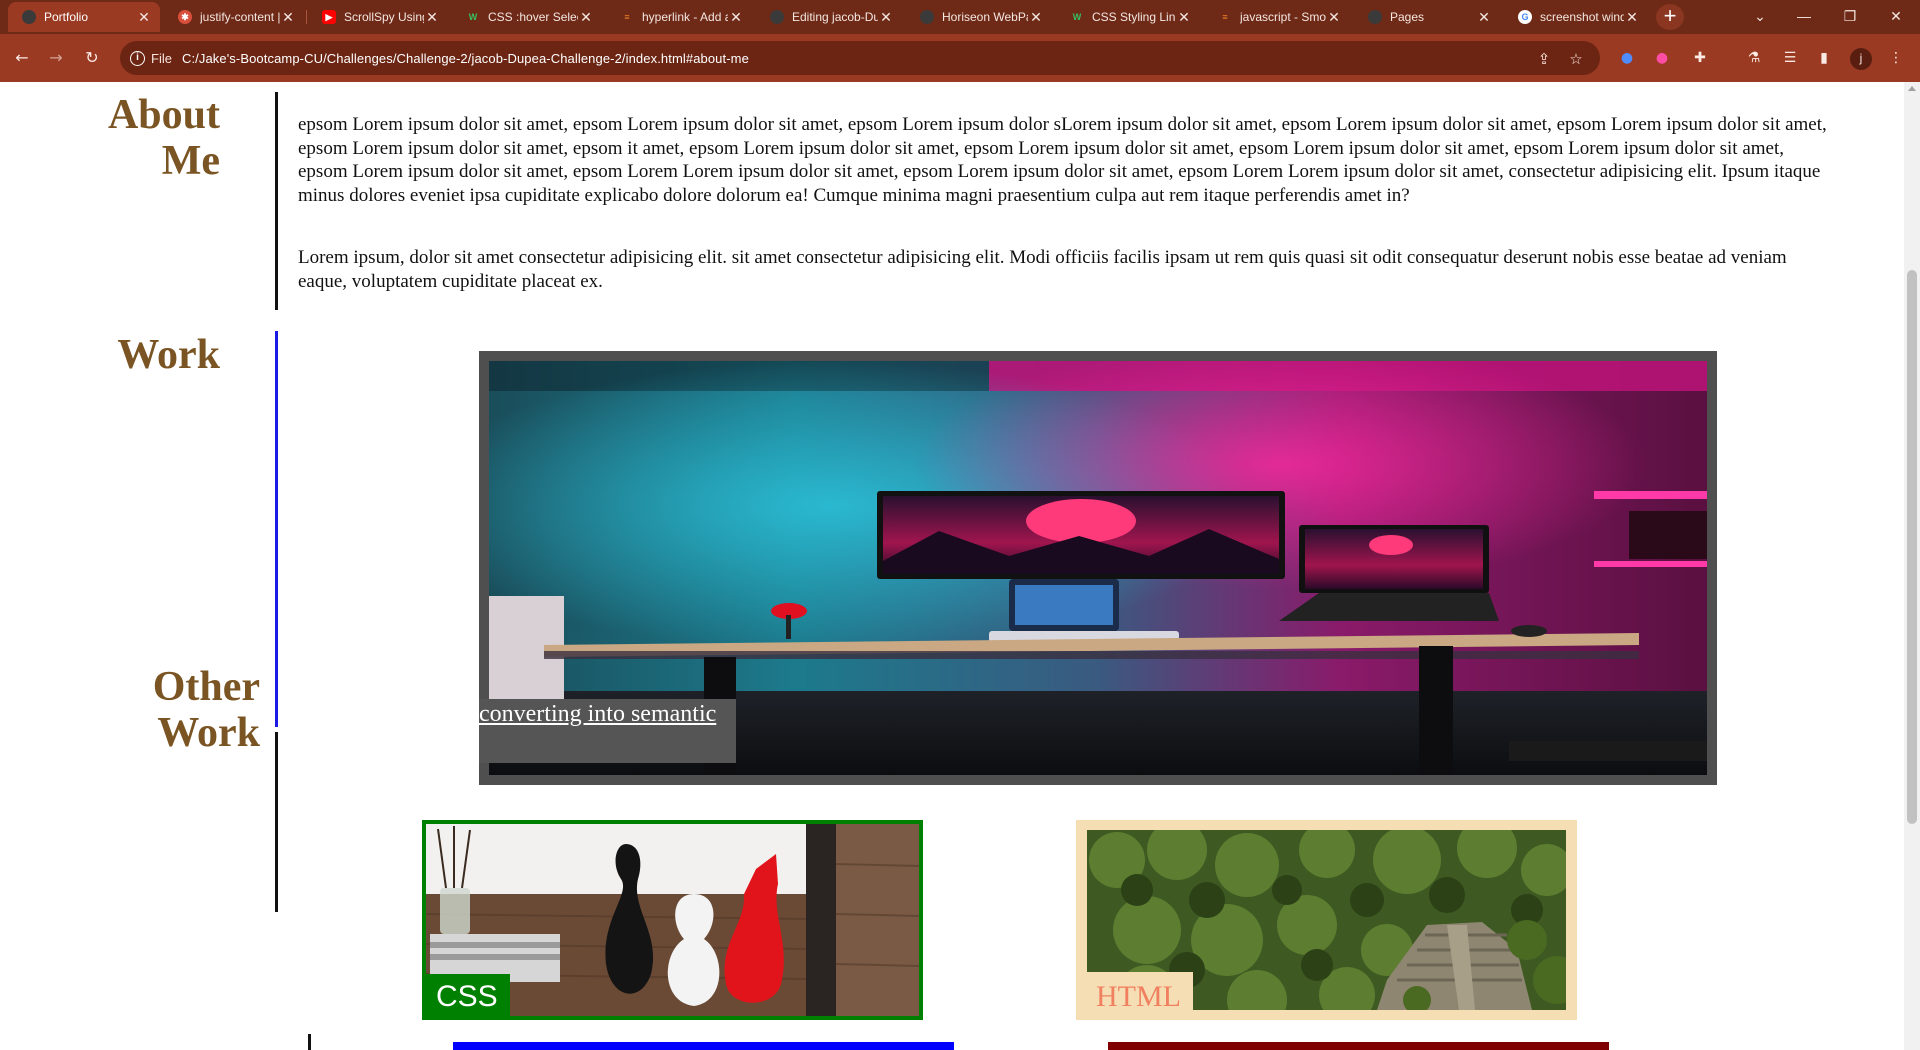 This screenshot has width=1920, height=1050. I want to click on other-work-heading-line1: Other, so click(206, 687).